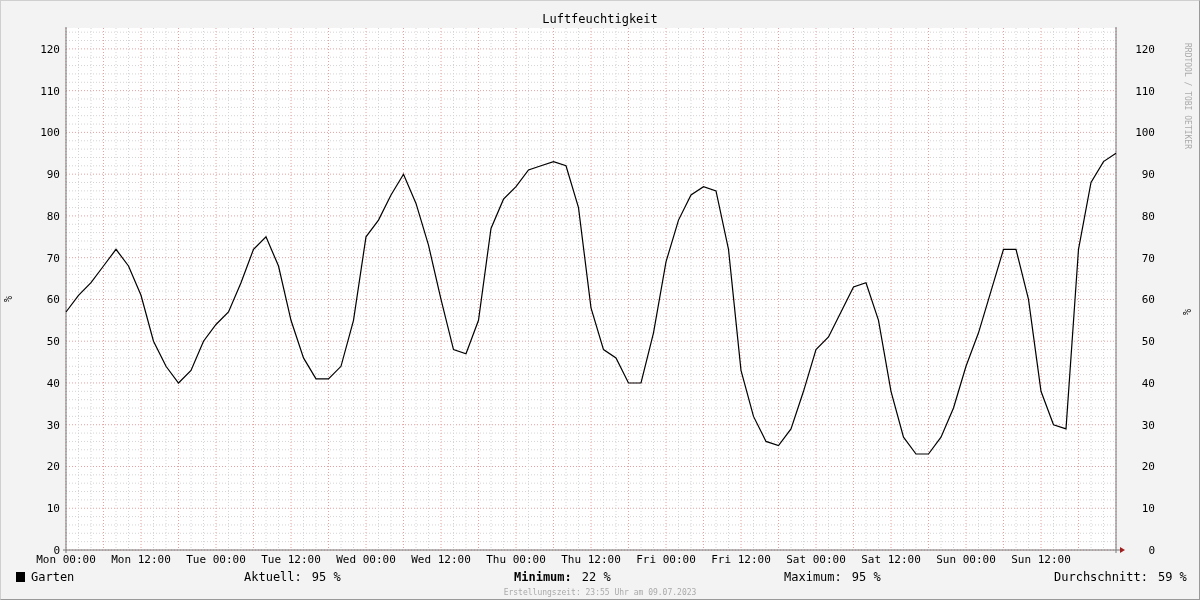 The height and width of the screenshot is (600, 1200). What do you see at coordinates (596, 577) in the screenshot?
I see `stat-value: 22 %` at bounding box center [596, 577].